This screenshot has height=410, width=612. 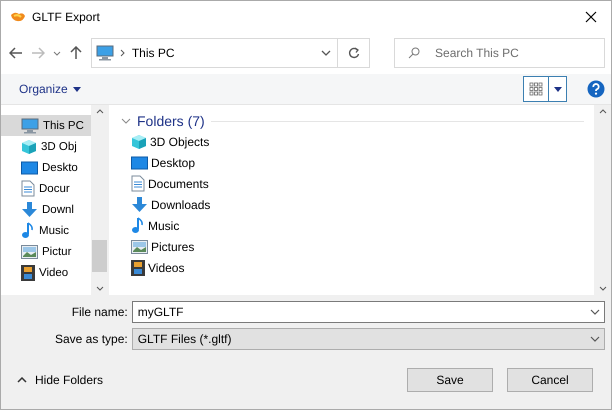 What do you see at coordinates (66, 17) in the screenshot?
I see `window-title: GLTF Export` at bounding box center [66, 17].